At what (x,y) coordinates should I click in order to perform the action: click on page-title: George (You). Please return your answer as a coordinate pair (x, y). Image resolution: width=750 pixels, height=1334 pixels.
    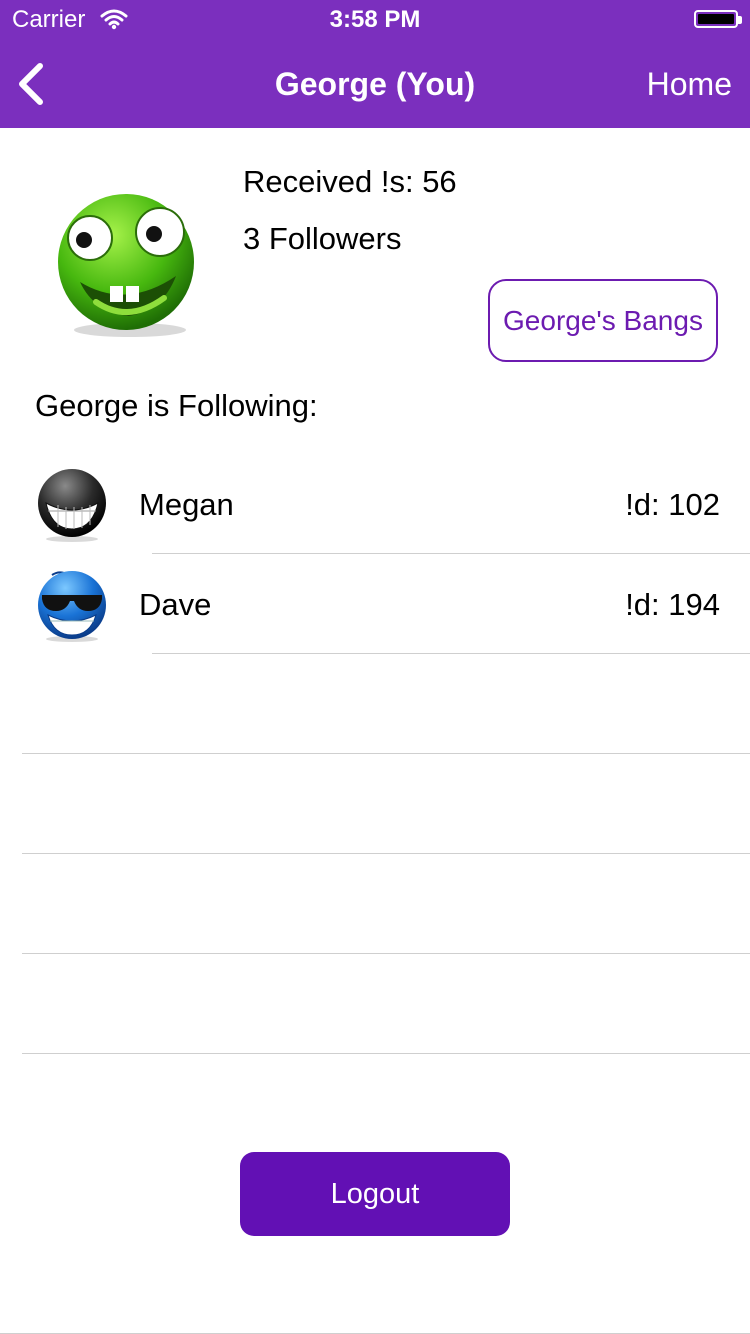
    Looking at the image, I should click on (375, 84).